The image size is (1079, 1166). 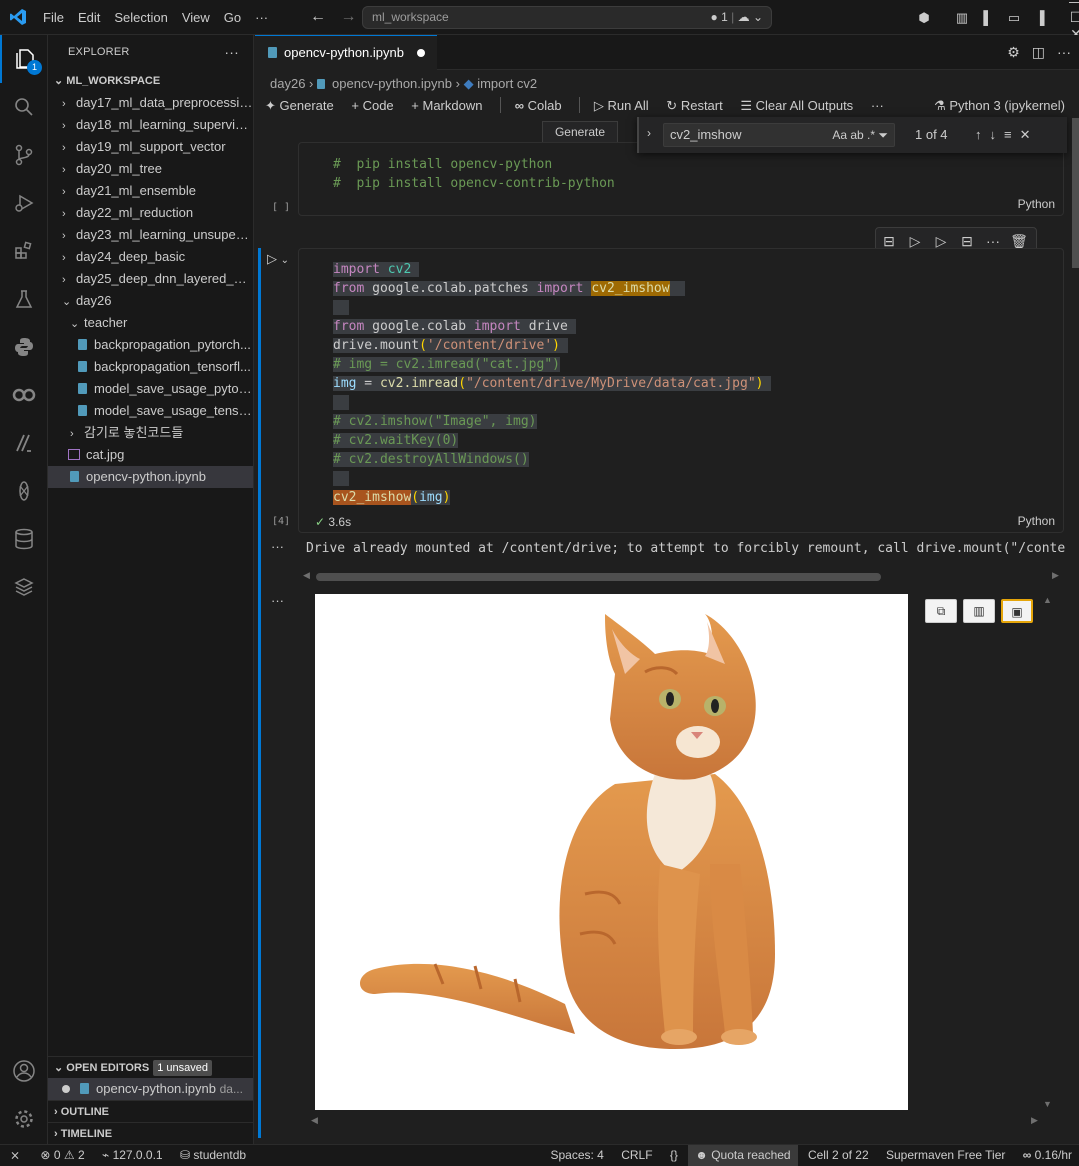 I want to click on save-image-icon: ▣, so click(x=1017, y=611).